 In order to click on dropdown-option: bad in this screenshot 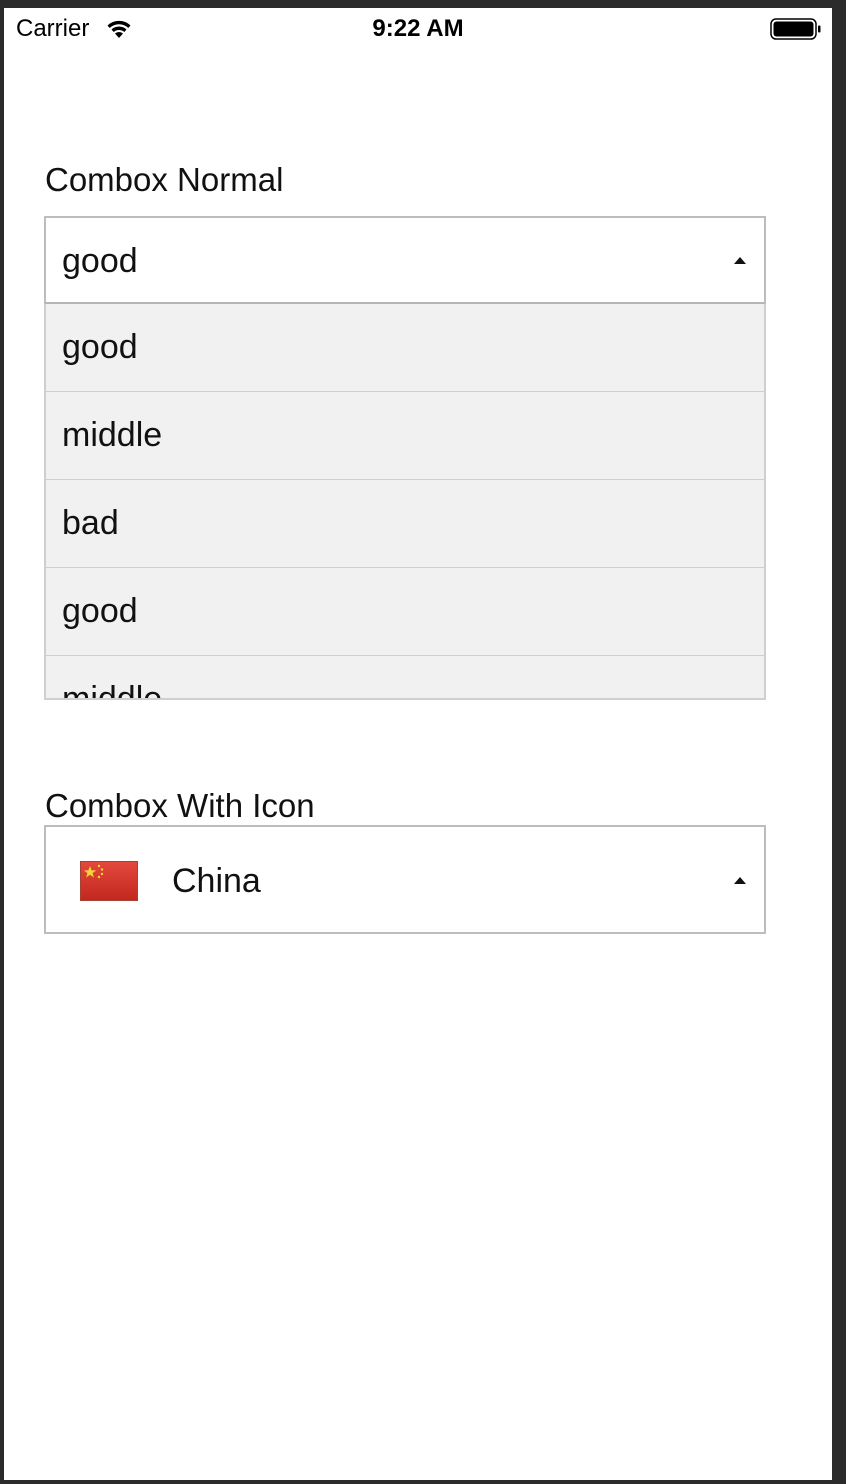, I will do `click(405, 524)`.